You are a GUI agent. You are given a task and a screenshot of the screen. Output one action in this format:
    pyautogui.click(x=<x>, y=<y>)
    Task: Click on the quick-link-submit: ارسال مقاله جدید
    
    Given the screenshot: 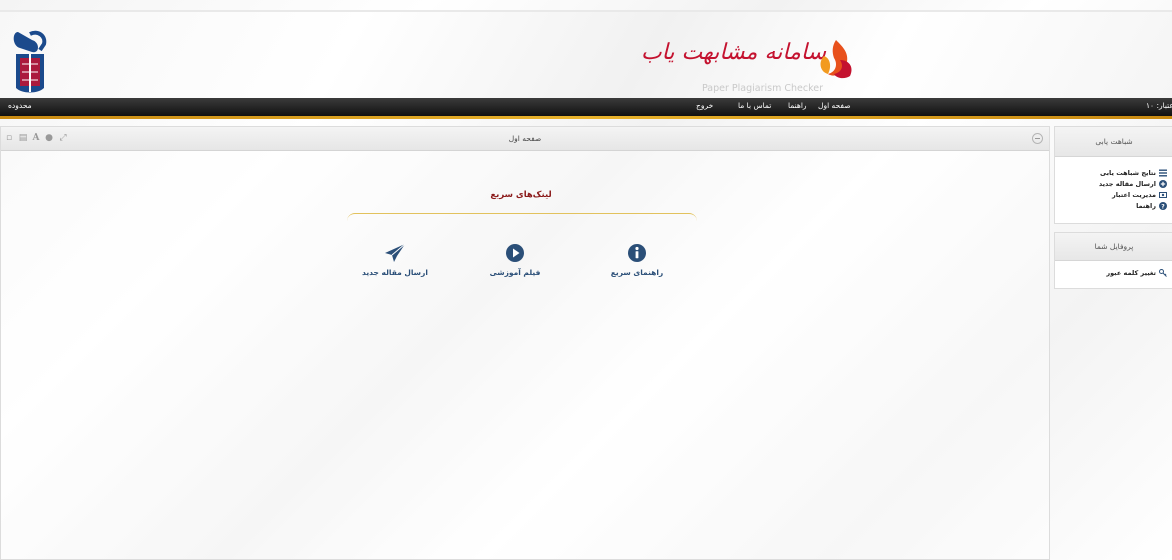 What is the action you would take?
    pyautogui.click(x=395, y=260)
    